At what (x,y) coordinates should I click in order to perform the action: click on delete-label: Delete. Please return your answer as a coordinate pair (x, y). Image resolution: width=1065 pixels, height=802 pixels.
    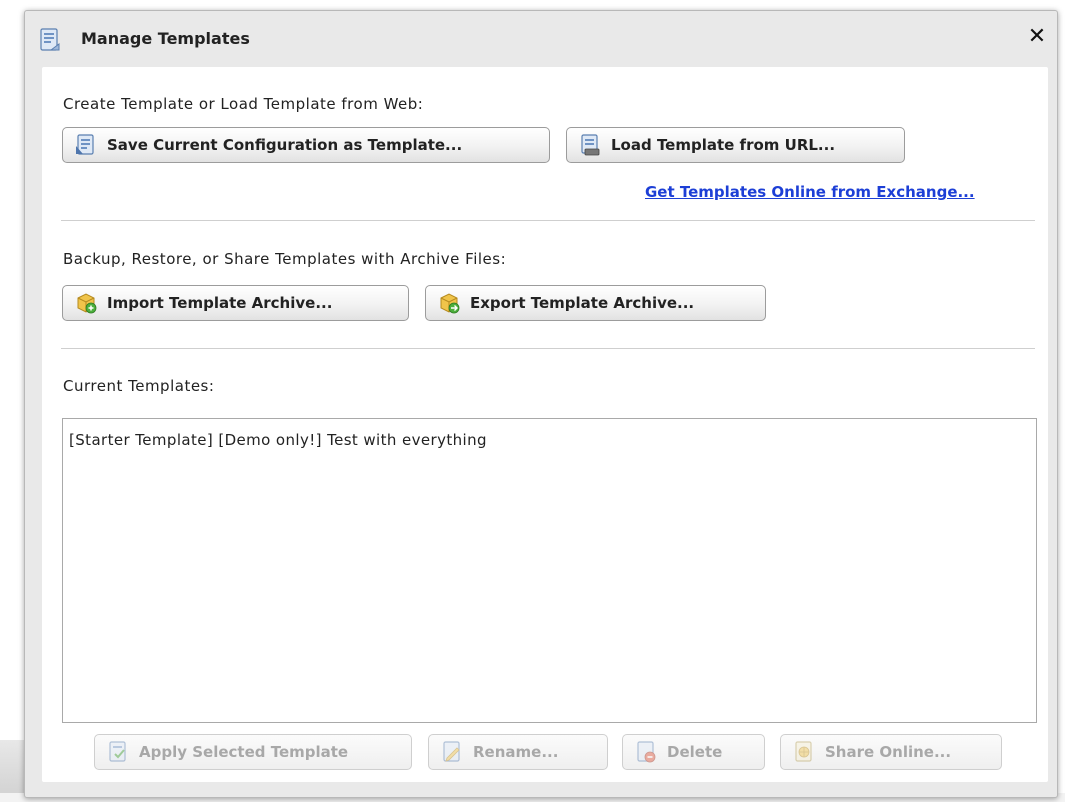
    Looking at the image, I should click on (695, 752).